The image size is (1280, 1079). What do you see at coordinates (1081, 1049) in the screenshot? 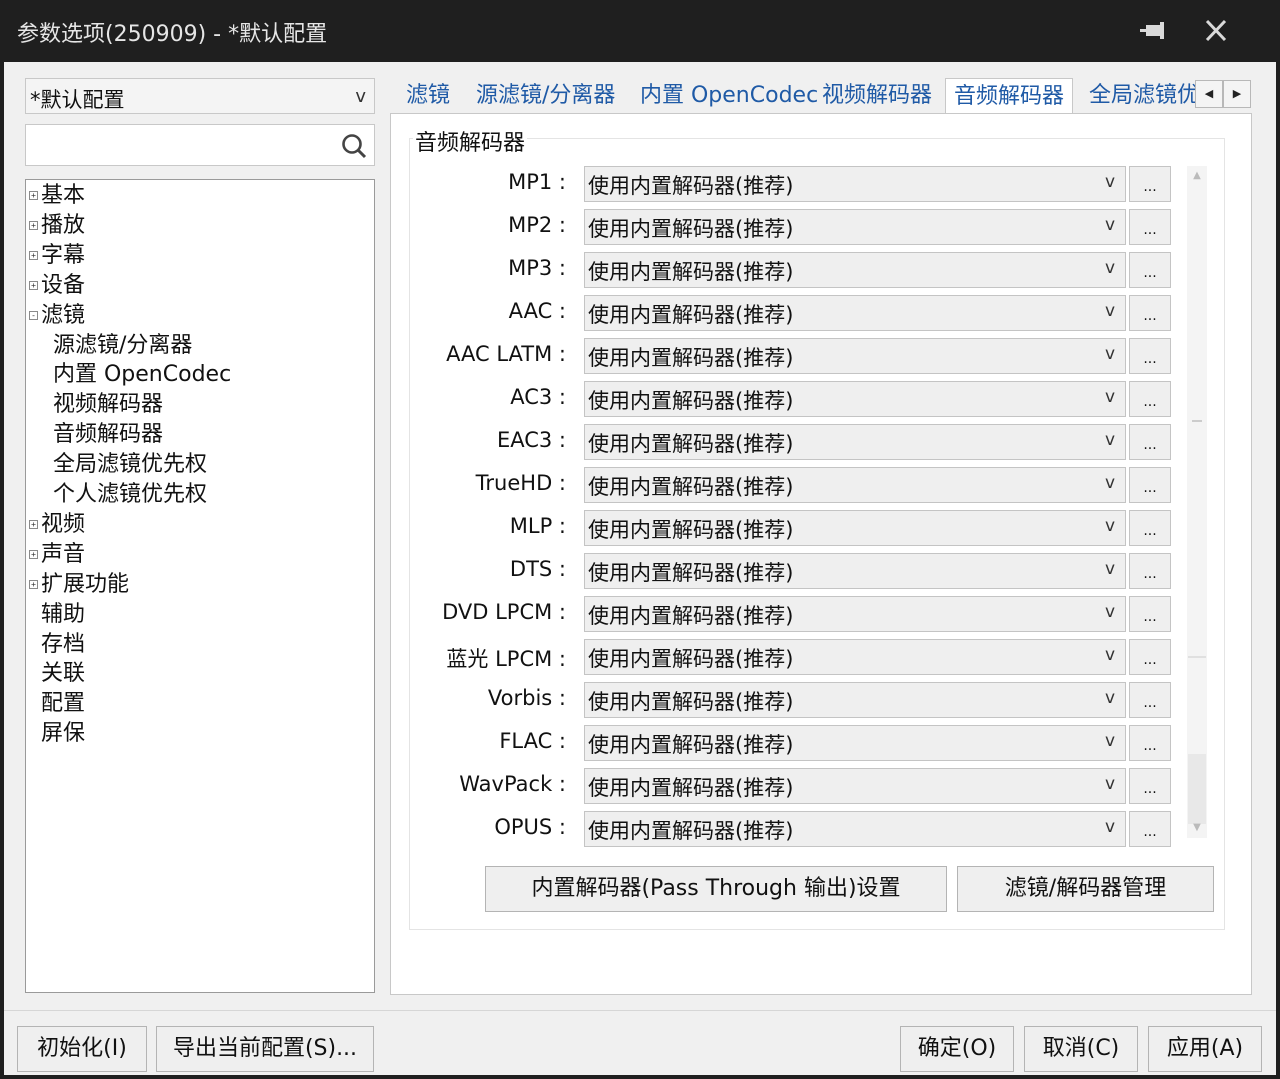
I see `cancel-button: 取消(C)` at bounding box center [1081, 1049].